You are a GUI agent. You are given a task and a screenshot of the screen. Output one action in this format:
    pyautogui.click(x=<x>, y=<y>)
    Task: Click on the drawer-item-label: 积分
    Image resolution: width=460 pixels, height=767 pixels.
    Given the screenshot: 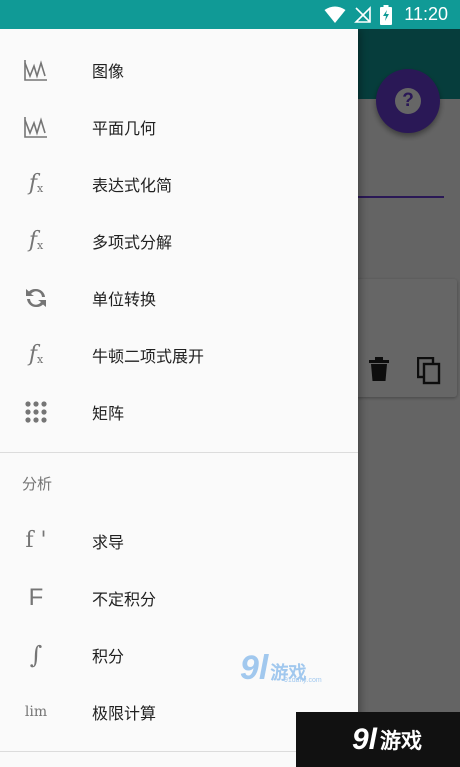 What is the action you would take?
    pyautogui.click(x=108, y=656)
    